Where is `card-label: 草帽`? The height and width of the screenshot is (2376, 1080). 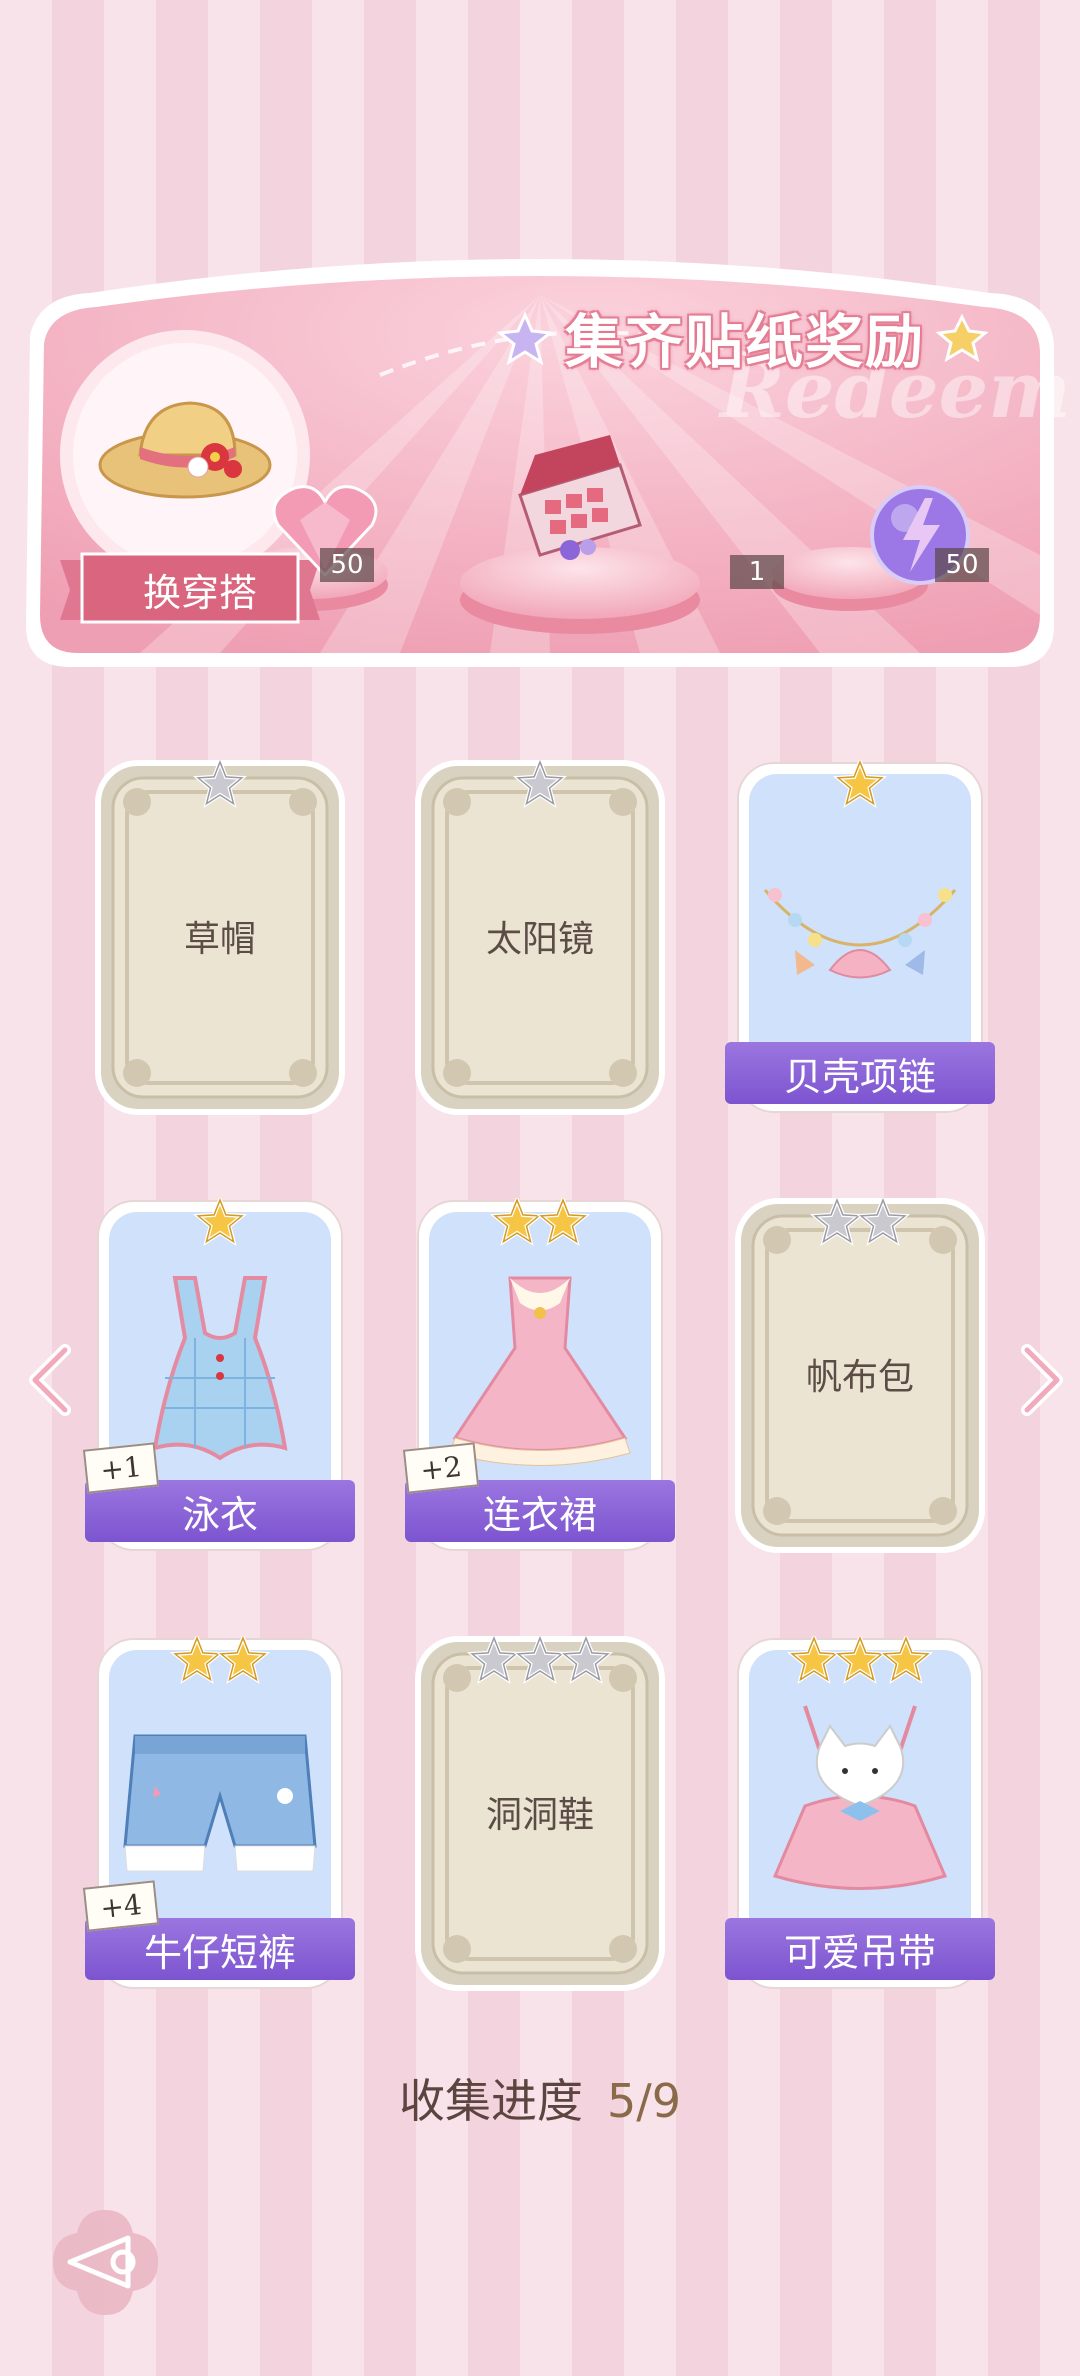 card-label: 草帽 is located at coordinates (219, 939).